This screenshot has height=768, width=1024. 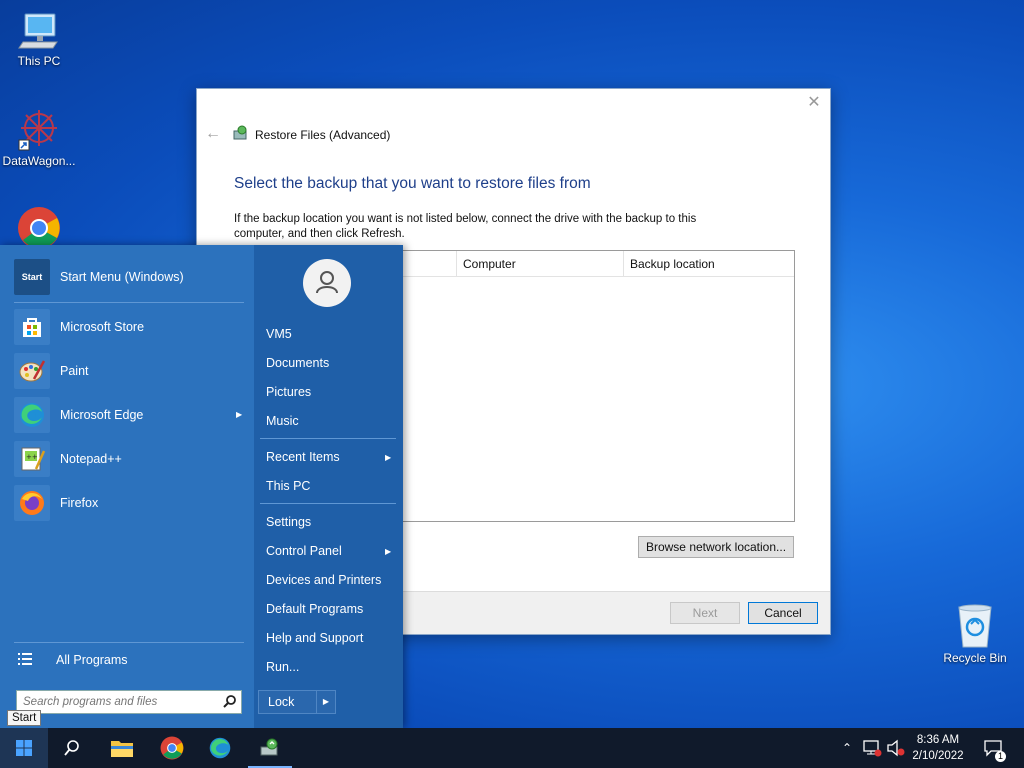 What do you see at coordinates (91, 459) in the screenshot?
I see `program-label: Notepad++` at bounding box center [91, 459].